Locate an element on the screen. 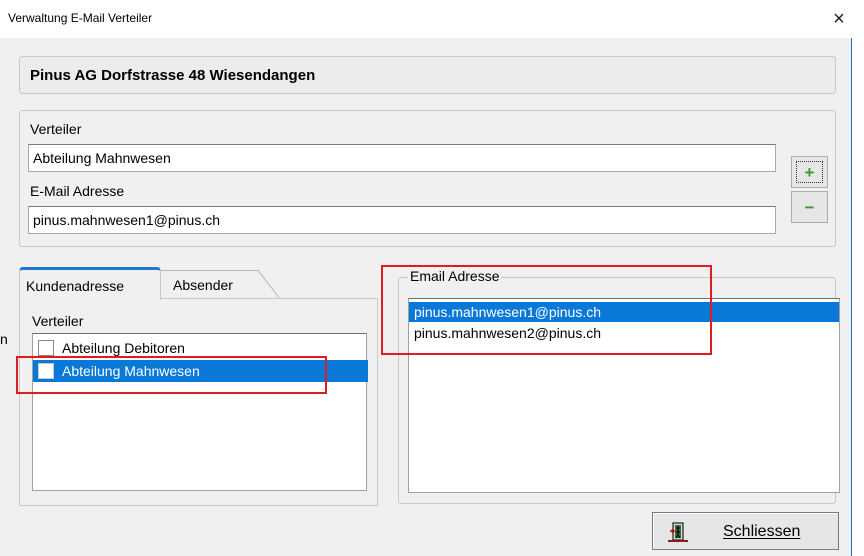  company-name: Pinus AG Dorfstrasse 48 Wiesendangen is located at coordinates (173, 75).